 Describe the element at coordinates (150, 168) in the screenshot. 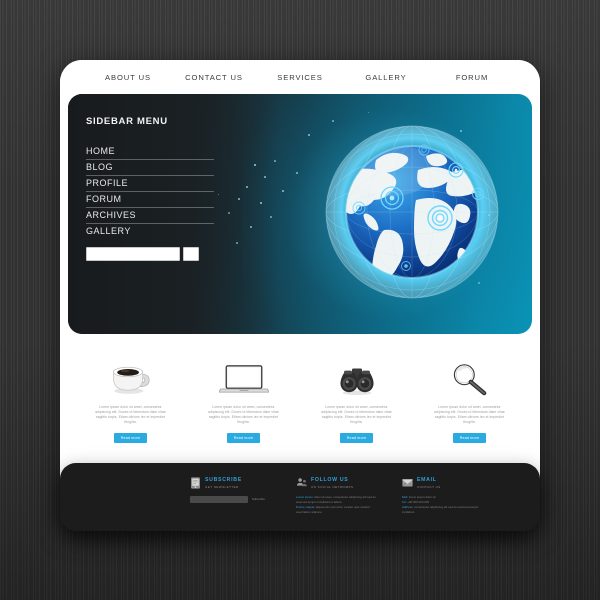

I see `sidebar-item-blog: BLOG` at that location.